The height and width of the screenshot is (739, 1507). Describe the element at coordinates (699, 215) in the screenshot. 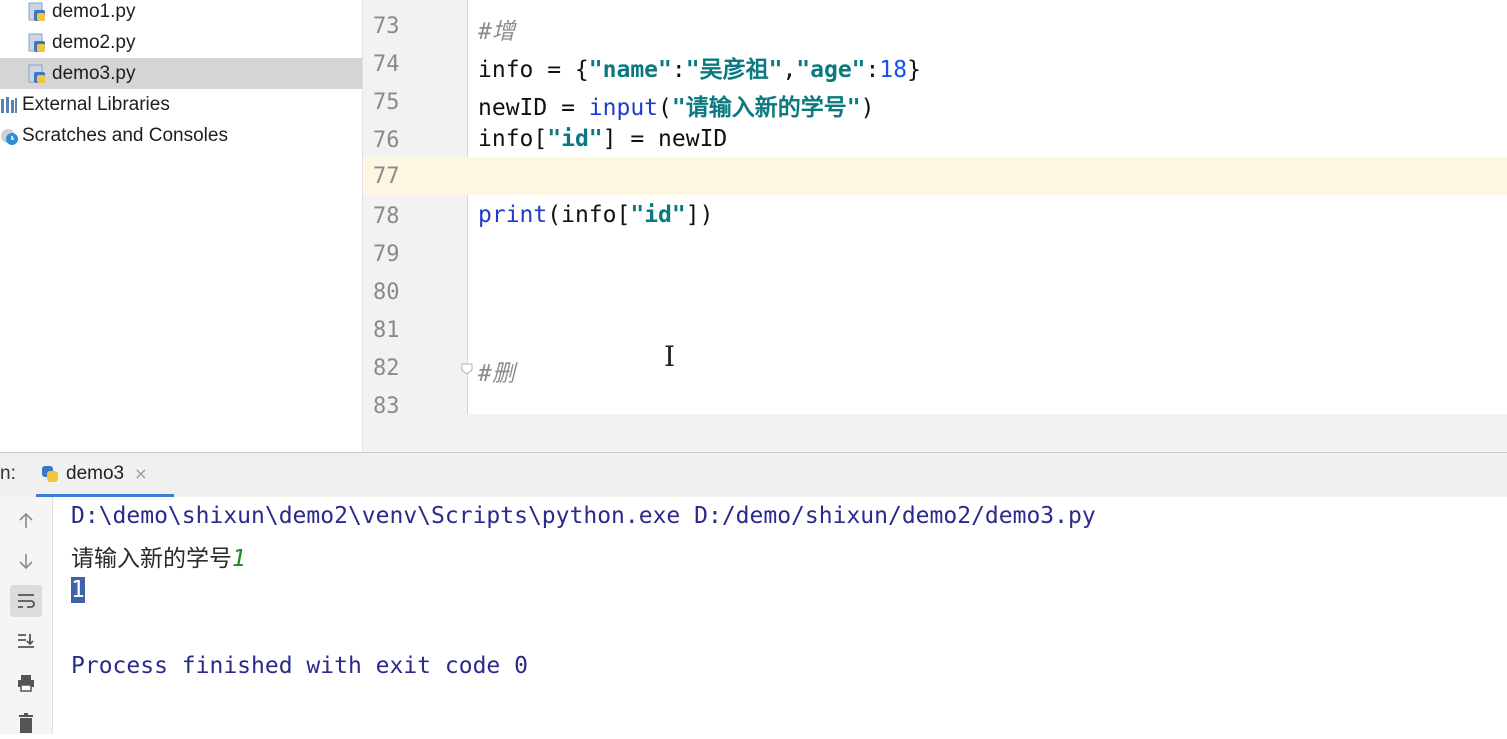

I see `code-op: ])` at that location.